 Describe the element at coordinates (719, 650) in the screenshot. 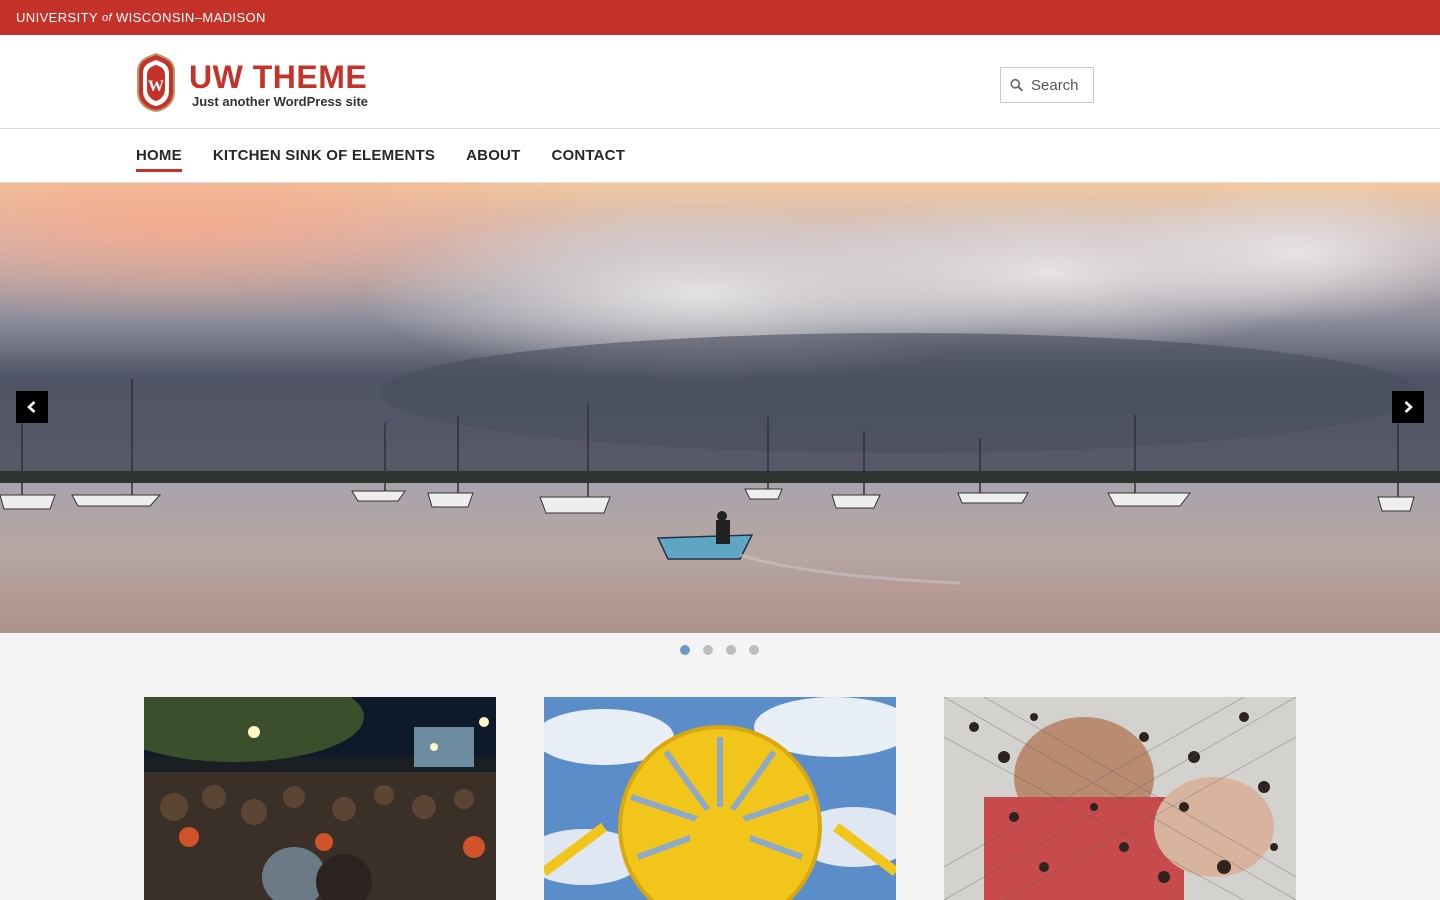

I see `carousel-pagination` at that location.